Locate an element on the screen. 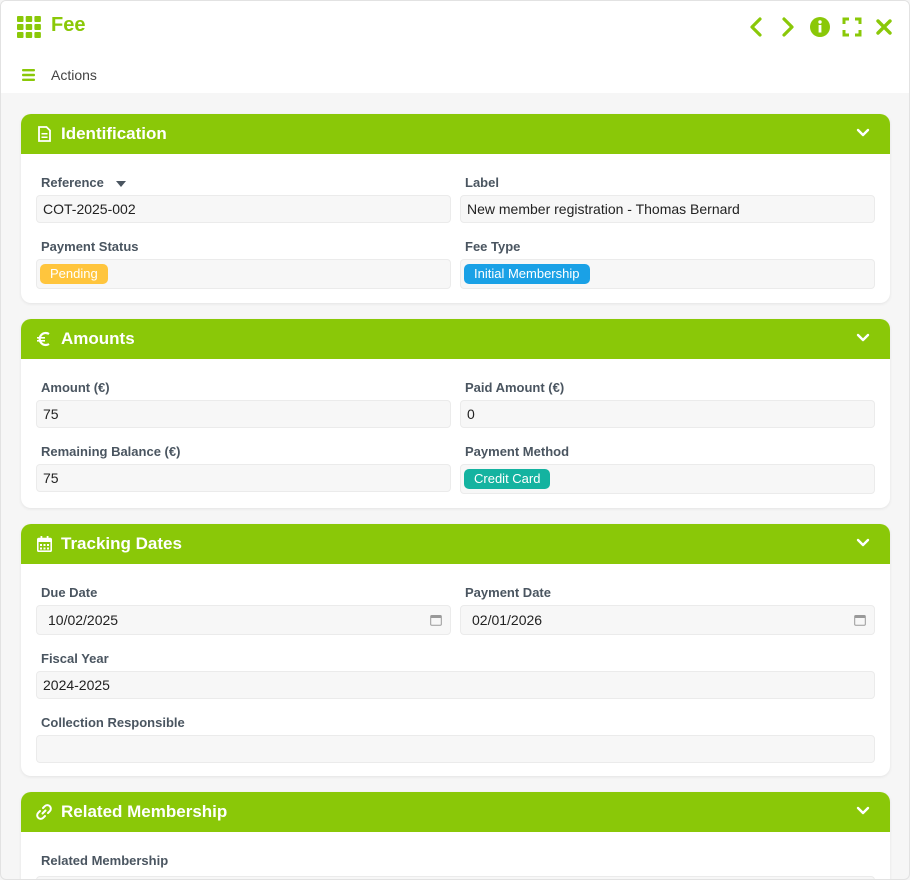 This screenshot has height=880, width=910. related-membership-header: Related Membership is located at coordinates (455, 812).